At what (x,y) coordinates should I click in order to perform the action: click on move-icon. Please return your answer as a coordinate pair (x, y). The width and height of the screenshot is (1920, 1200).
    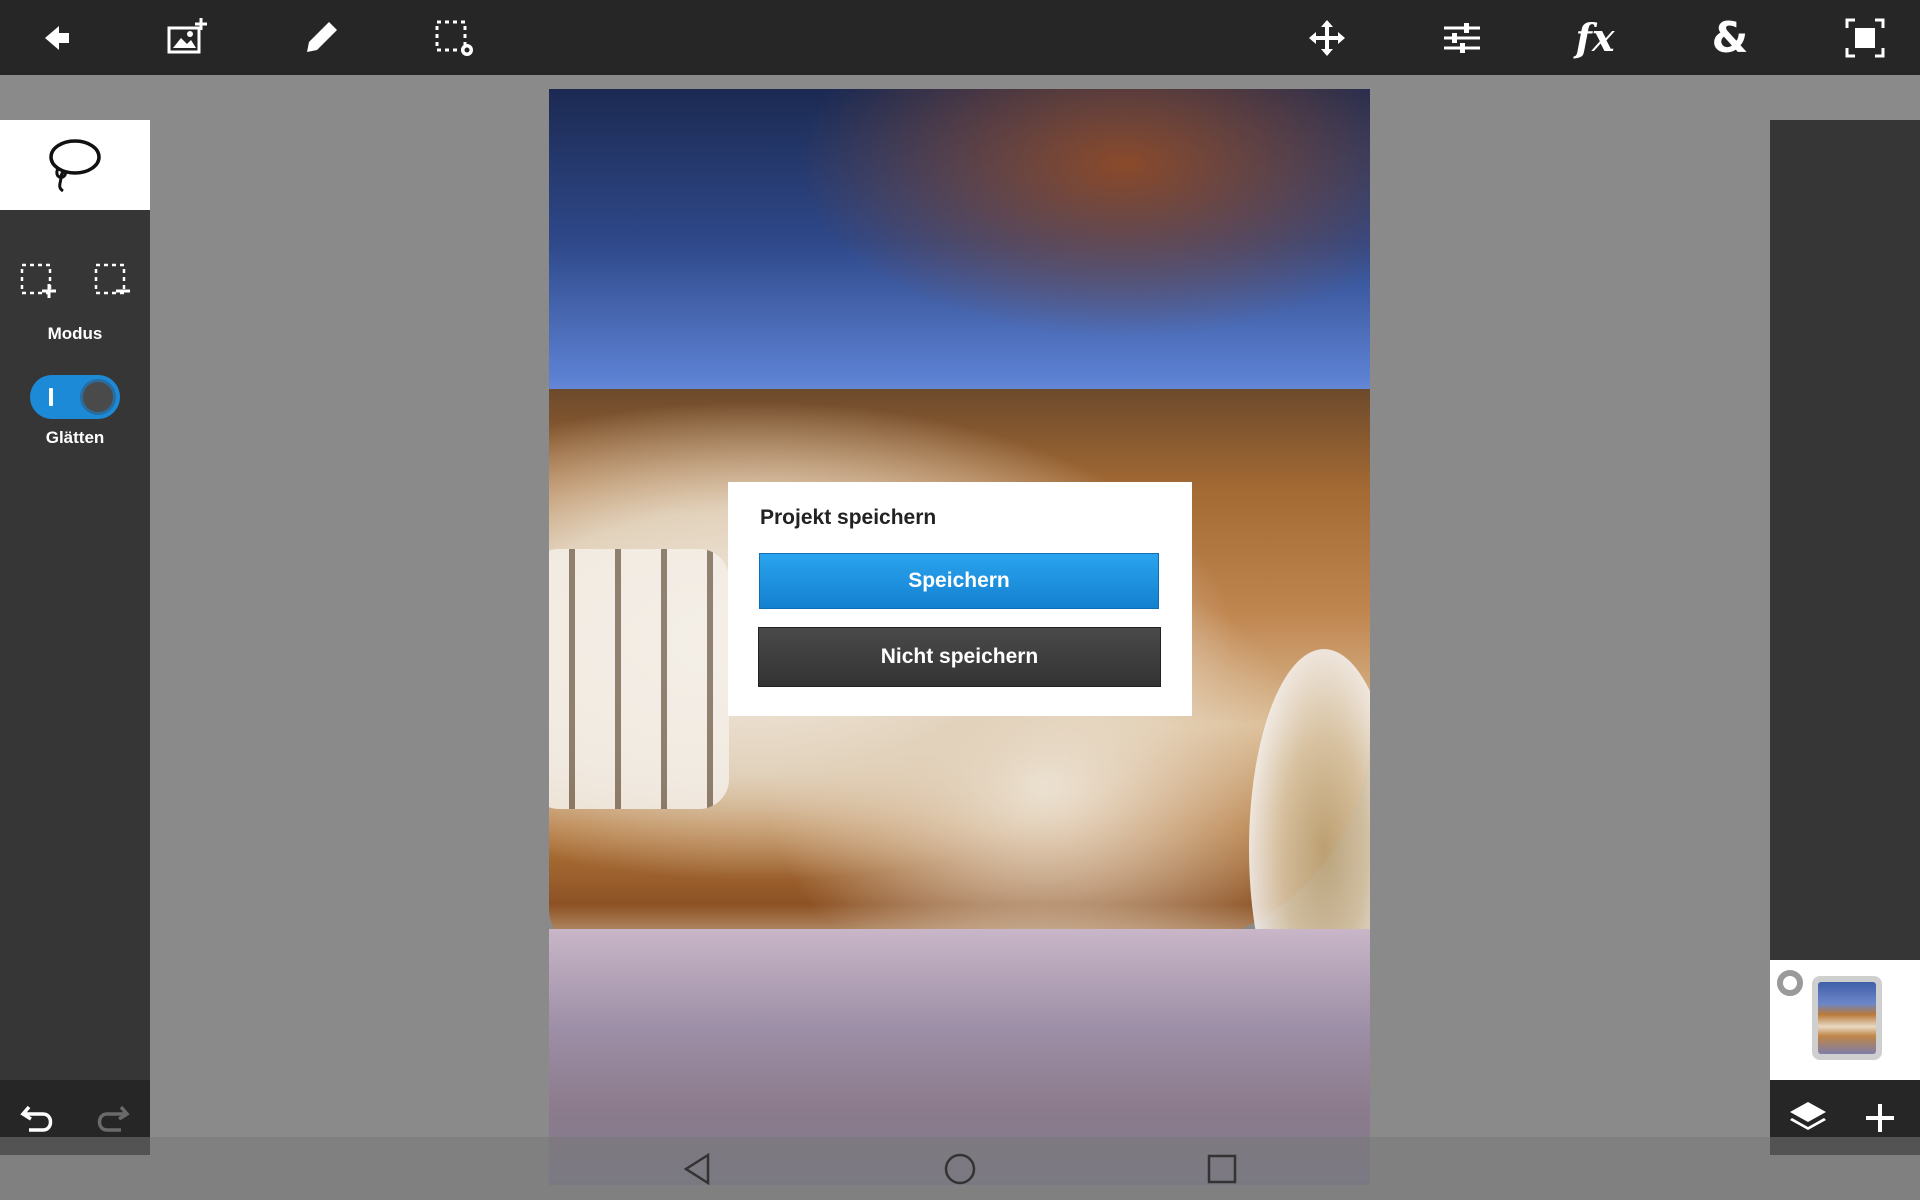
    Looking at the image, I should click on (1327, 37).